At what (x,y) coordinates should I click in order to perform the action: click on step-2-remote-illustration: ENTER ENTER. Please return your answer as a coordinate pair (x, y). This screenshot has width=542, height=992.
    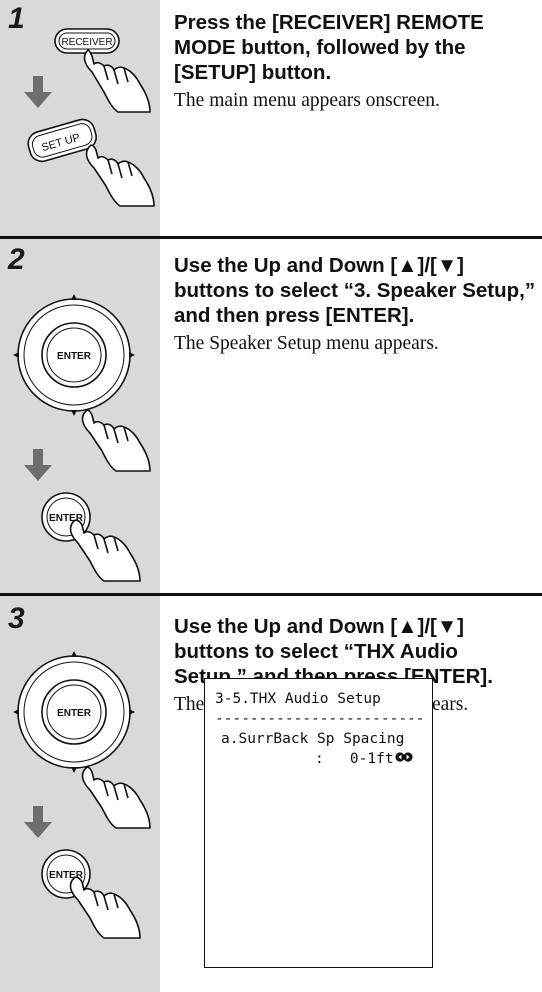
    Looking at the image, I should click on (82, 438).